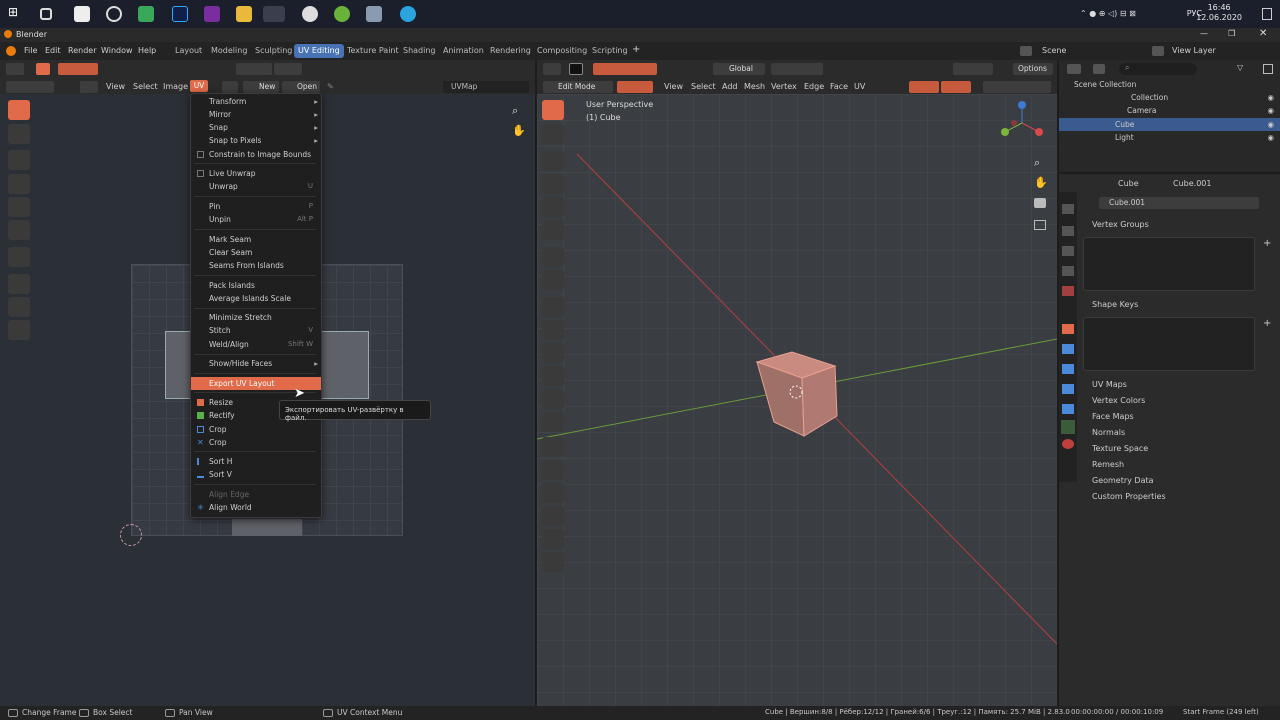 The image size is (1280, 720). What do you see at coordinates (973, 69) in the screenshot?
I see `mirror-xyz-buttons` at bounding box center [973, 69].